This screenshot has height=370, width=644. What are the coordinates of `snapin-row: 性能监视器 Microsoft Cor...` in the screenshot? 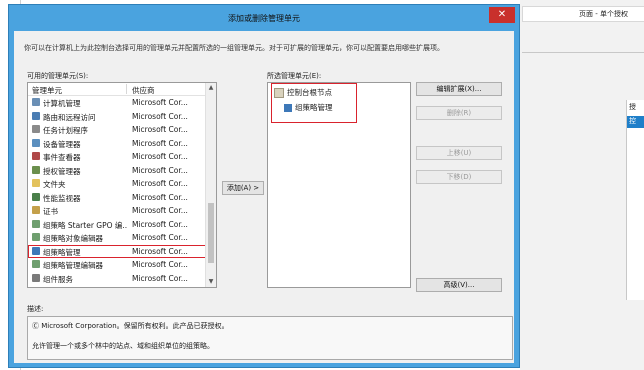 It's located at (117, 198).